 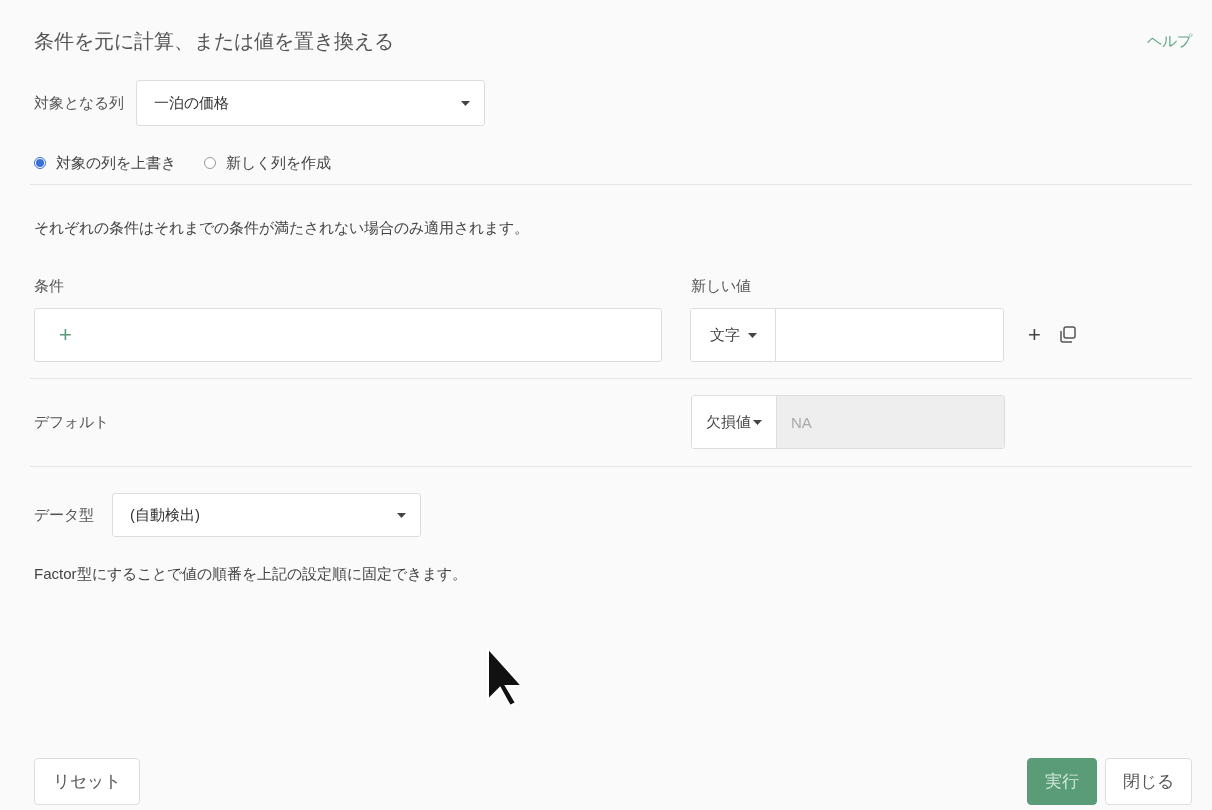 What do you see at coordinates (278, 163) in the screenshot?
I see `radio-label: 新しく列を作成` at bounding box center [278, 163].